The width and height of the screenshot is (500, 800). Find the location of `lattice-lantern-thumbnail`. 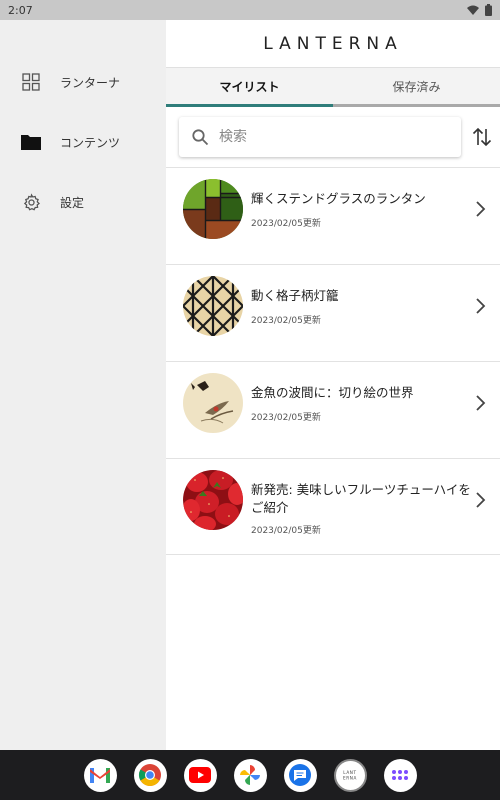

lattice-lantern-thumbnail is located at coordinates (213, 306).